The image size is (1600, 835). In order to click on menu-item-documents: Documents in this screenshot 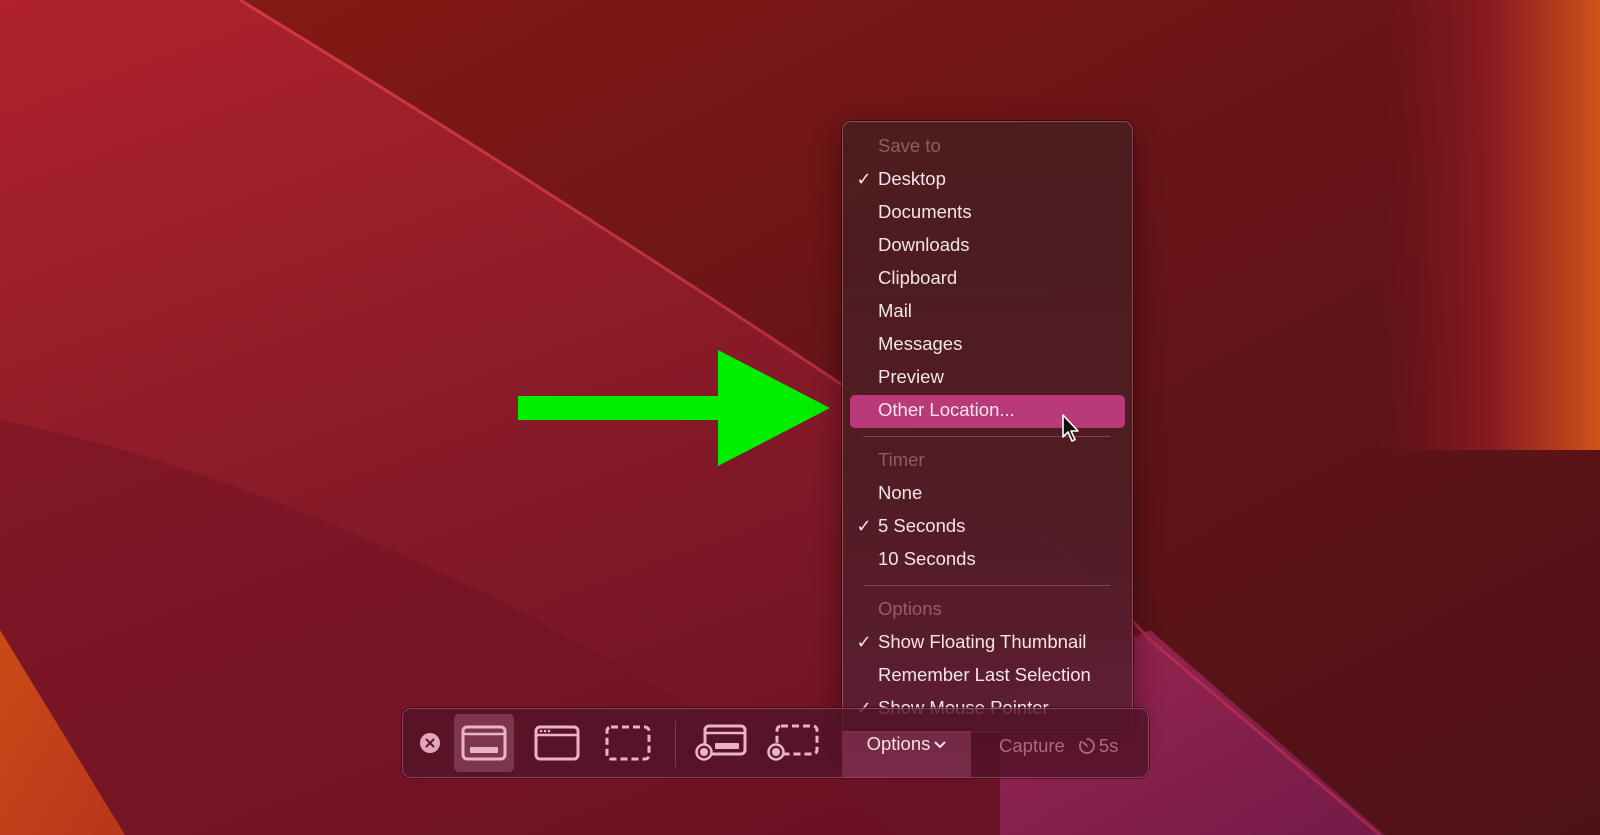, I will do `click(984, 213)`.